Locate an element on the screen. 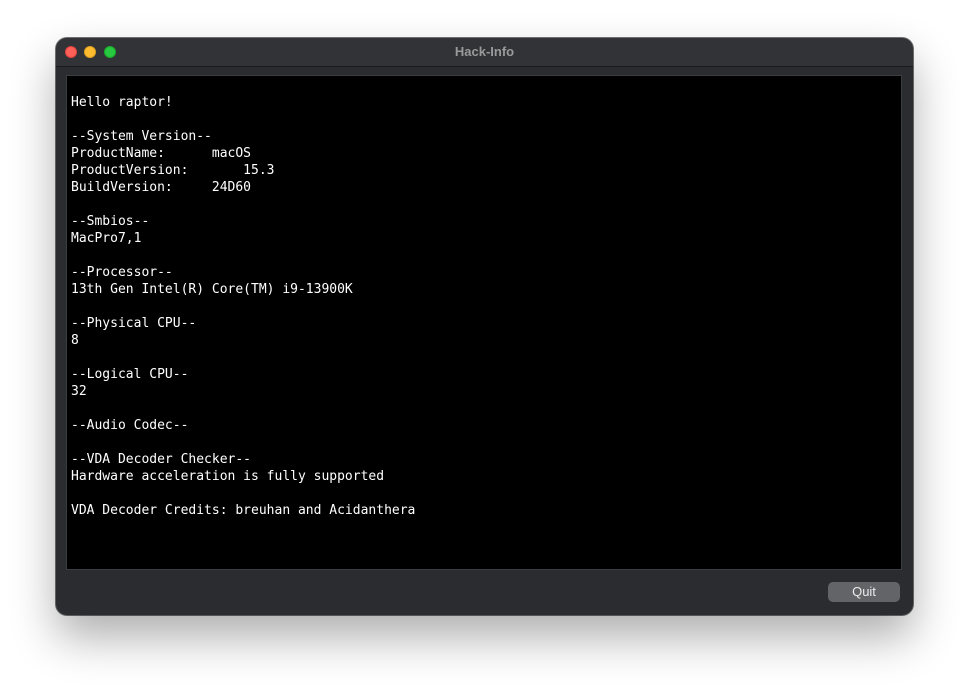  quit-button: Quit is located at coordinates (864, 592).